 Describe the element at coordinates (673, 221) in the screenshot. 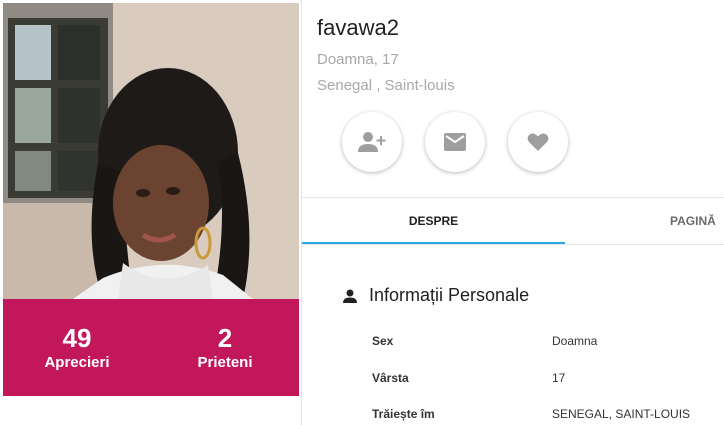

I see `tab-pagina: PAGINĂ` at that location.